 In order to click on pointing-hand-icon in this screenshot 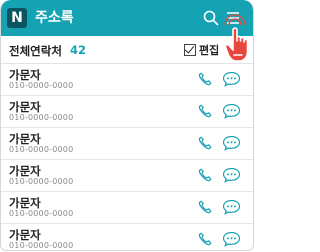, I will do `click(236, 44)`.